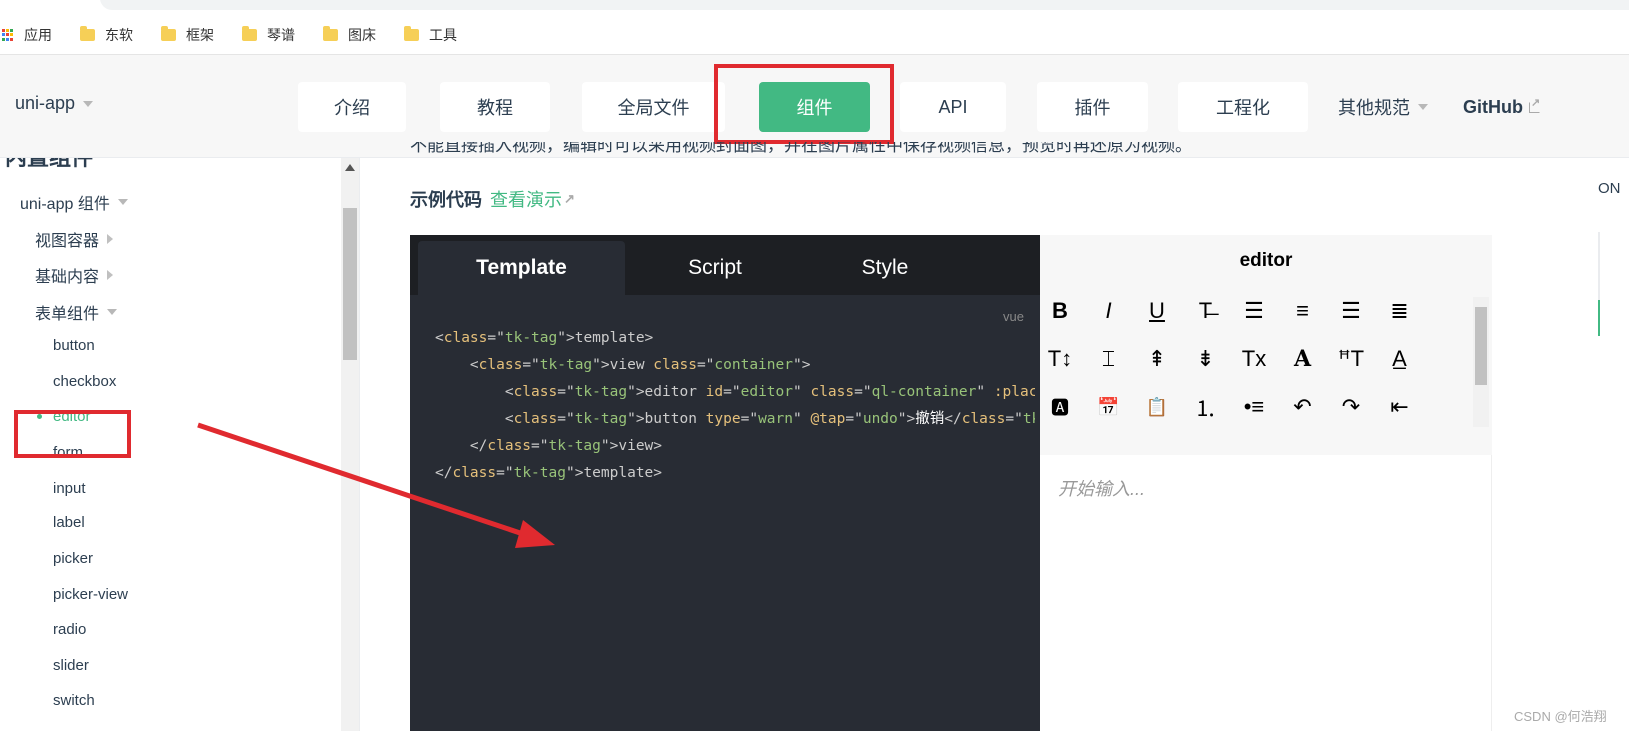 This screenshot has width=1629, height=731. I want to click on underline-icon: U, so click(1157, 311).